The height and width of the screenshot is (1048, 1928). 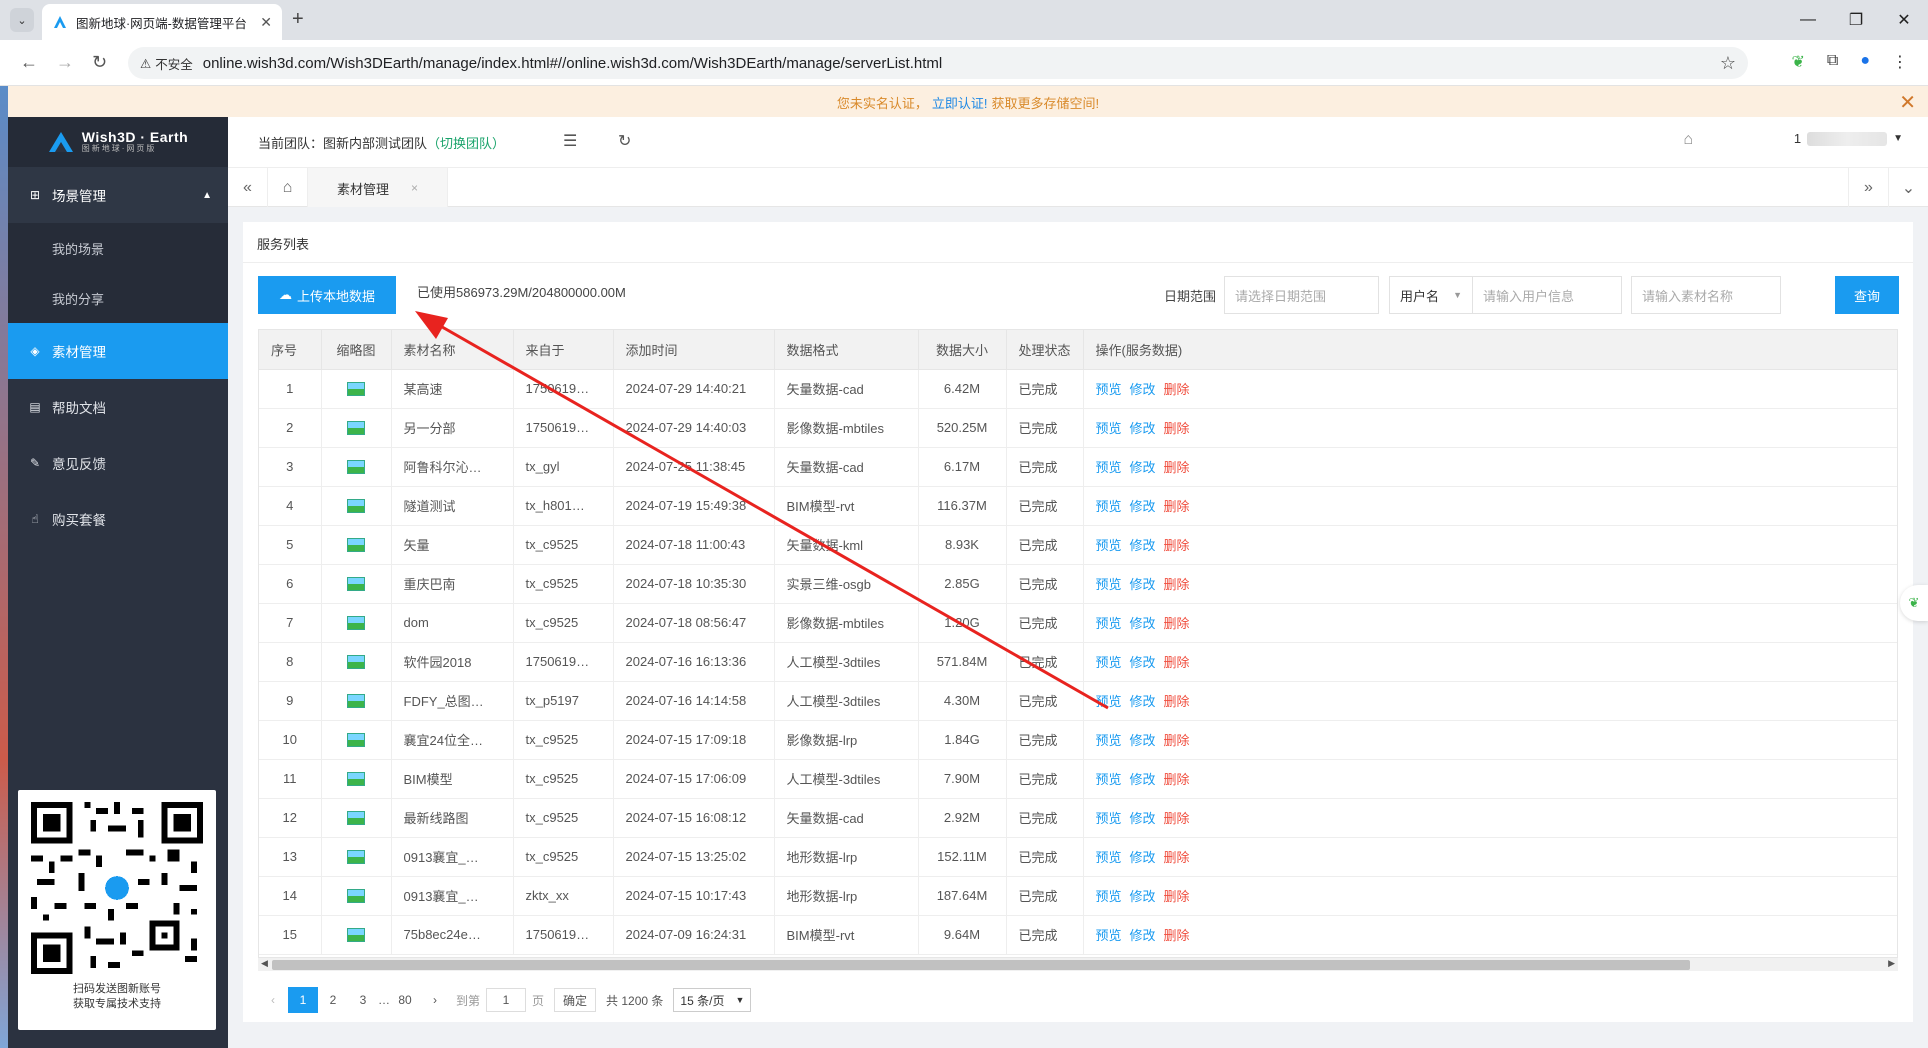 I want to click on page-last: 80, so click(x=405, y=1000).